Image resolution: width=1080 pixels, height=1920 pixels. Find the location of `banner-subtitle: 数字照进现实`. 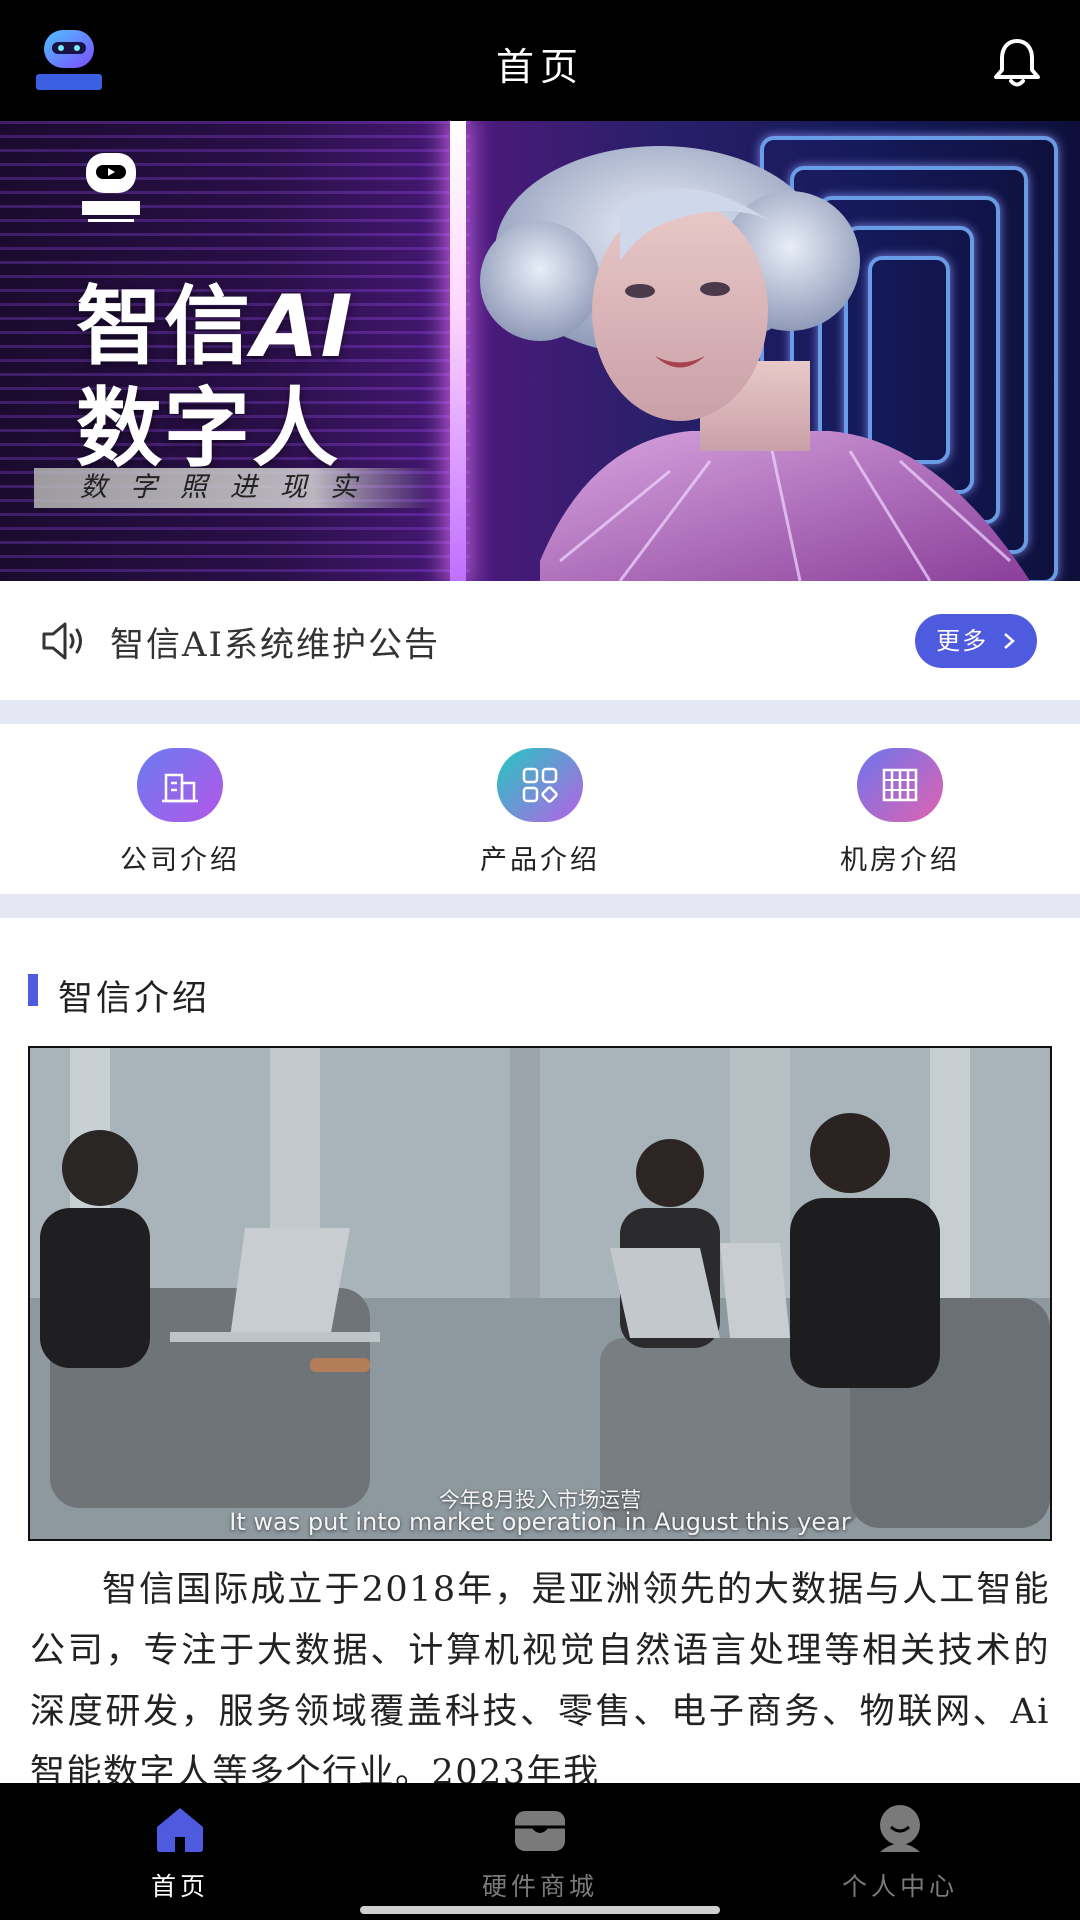

banner-subtitle: 数字照进现实 is located at coordinates (230, 487).